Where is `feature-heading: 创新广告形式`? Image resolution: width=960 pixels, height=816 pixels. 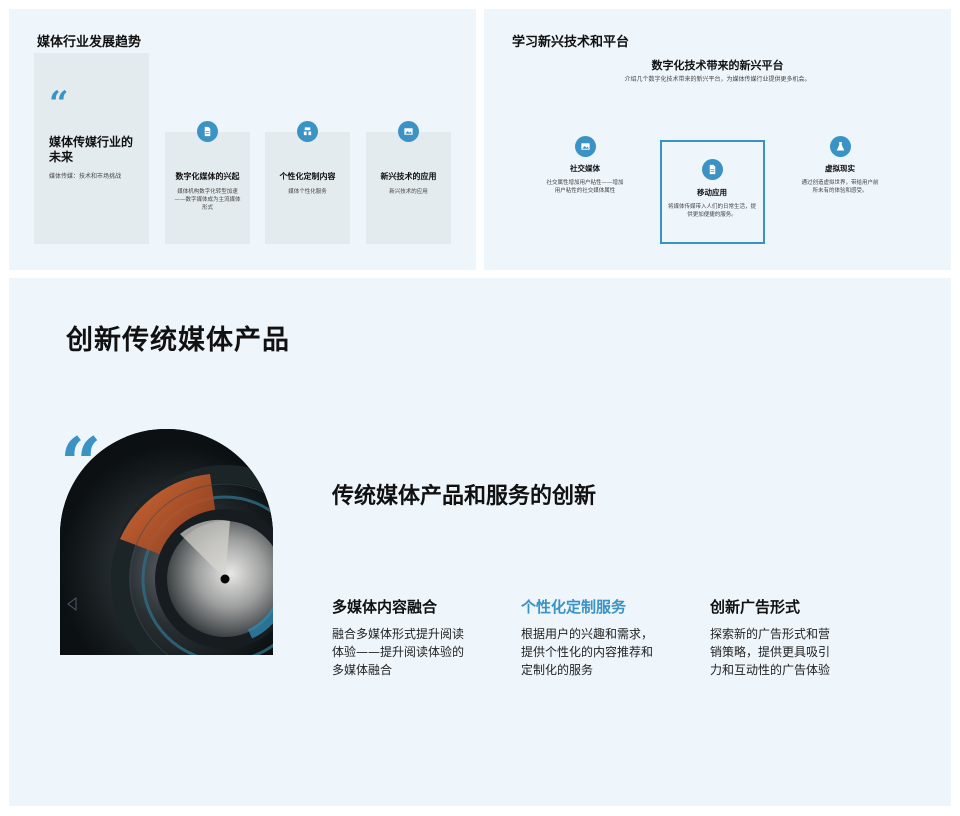 feature-heading: 创新广告形式 is located at coordinates (755, 607).